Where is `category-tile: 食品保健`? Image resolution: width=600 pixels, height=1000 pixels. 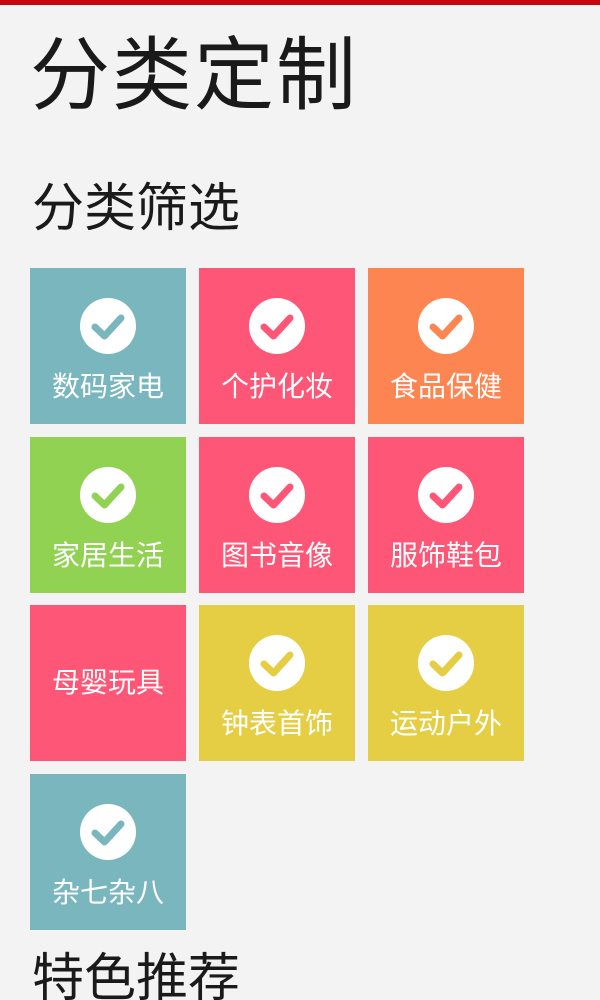 category-tile: 食品保健 is located at coordinates (446, 346).